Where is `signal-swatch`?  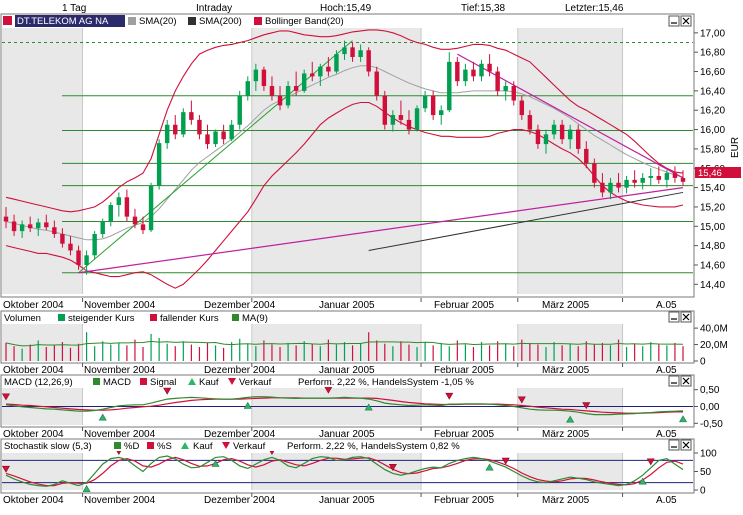 signal-swatch is located at coordinates (143, 381).